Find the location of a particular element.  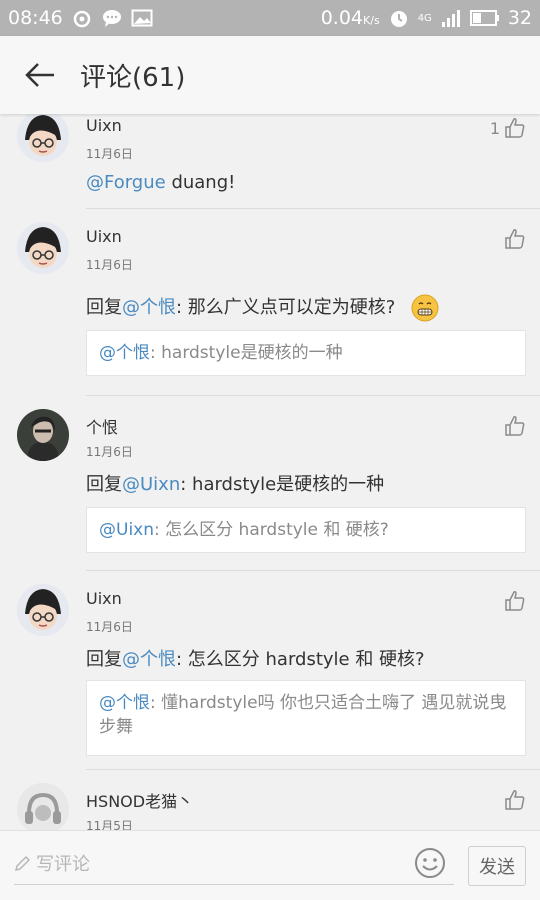

comment-input-placeholder: 写评论 is located at coordinates (63, 864).